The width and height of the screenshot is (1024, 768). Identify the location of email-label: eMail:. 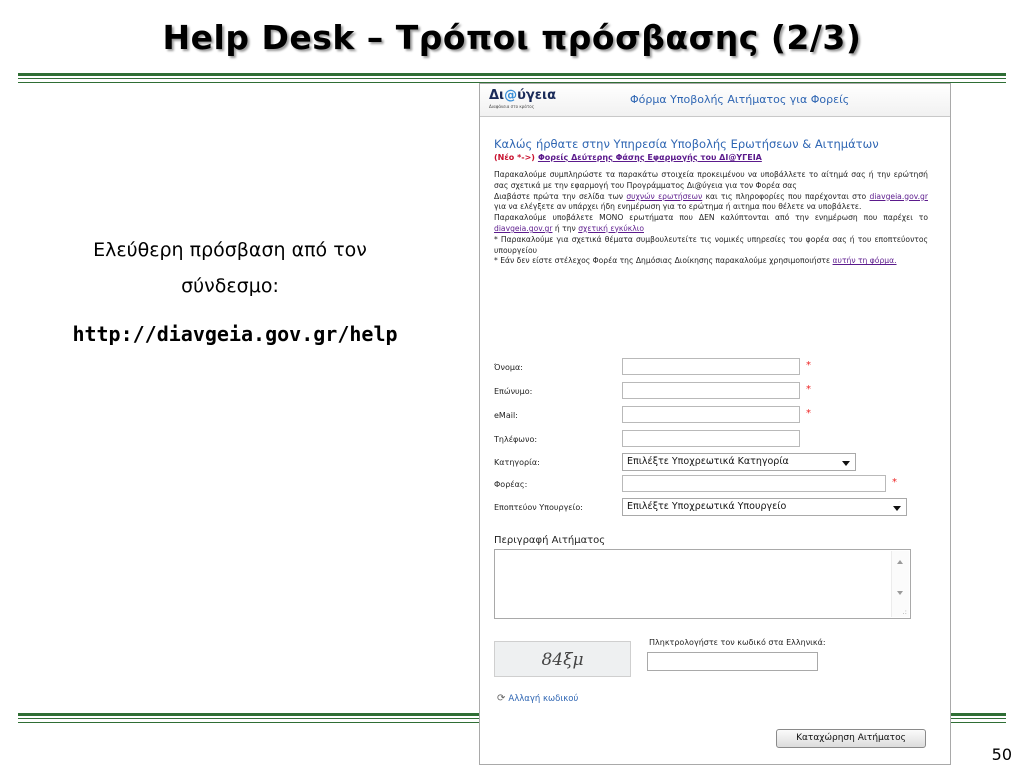
(506, 415).